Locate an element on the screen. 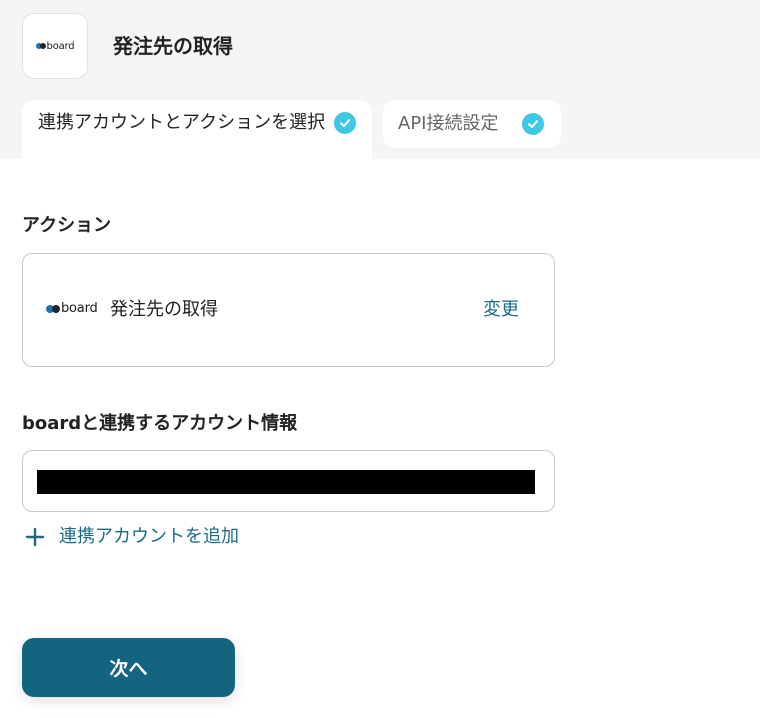 The height and width of the screenshot is (718, 760). next-button-label: 次へ is located at coordinates (128, 669).